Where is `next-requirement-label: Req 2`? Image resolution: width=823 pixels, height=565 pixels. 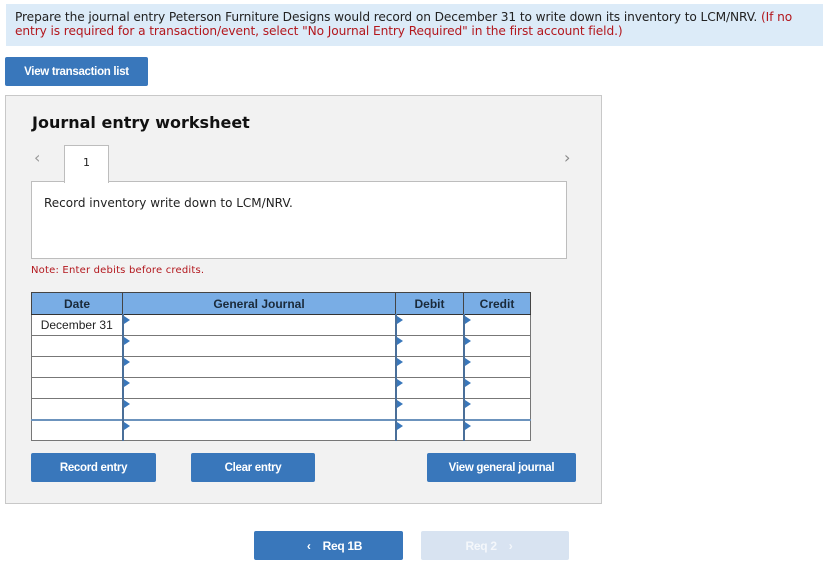
next-requirement-label: Req 2 is located at coordinates (481, 545).